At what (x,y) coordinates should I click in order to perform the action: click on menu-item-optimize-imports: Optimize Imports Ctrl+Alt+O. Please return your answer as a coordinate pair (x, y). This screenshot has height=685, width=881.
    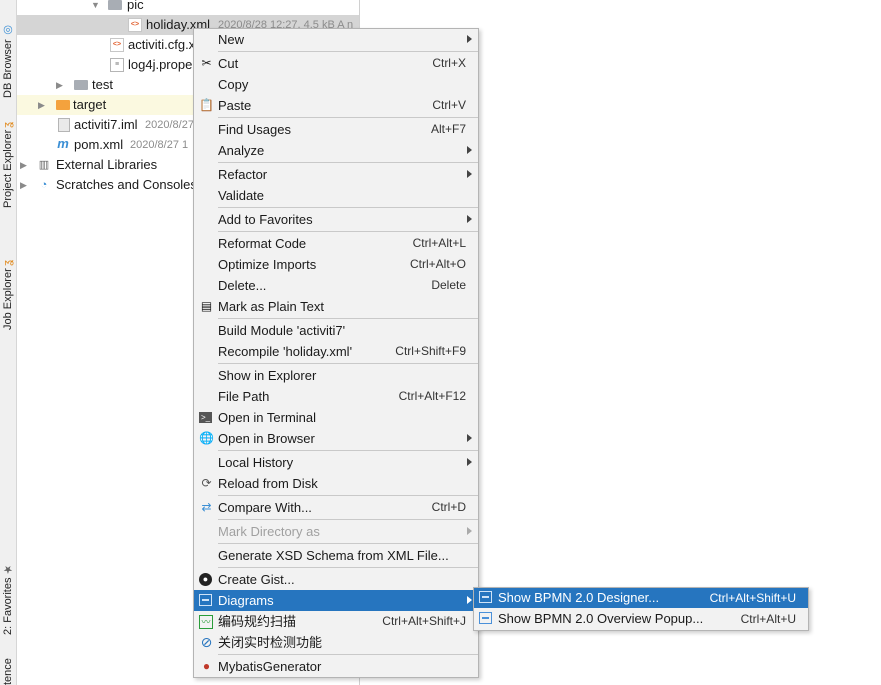
    Looking at the image, I should click on (336, 264).